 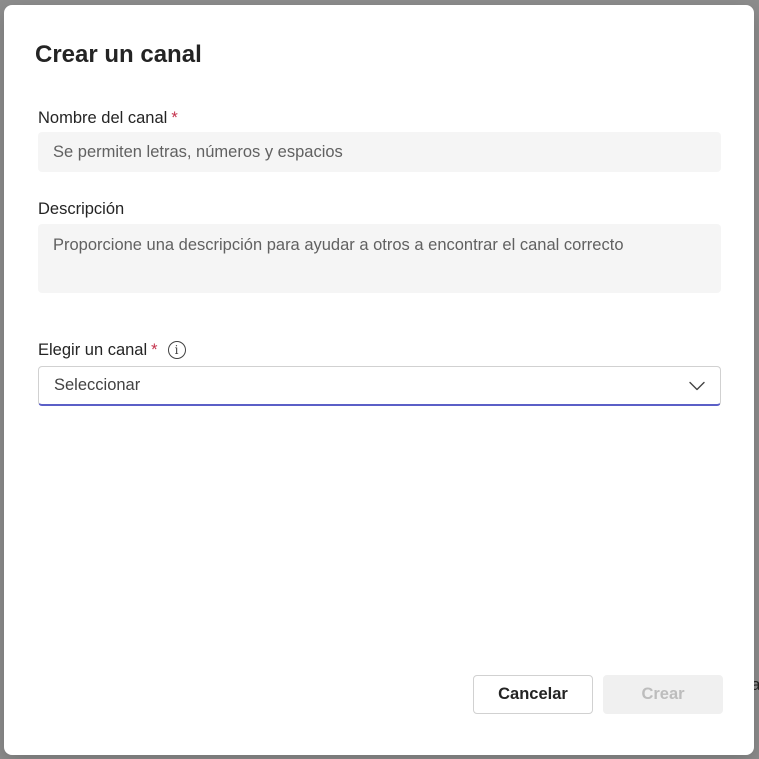 What do you see at coordinates (97, 385) in the screenshot?
I see `channel-select-value: Seleccionar` at bounding box center [97, 385].